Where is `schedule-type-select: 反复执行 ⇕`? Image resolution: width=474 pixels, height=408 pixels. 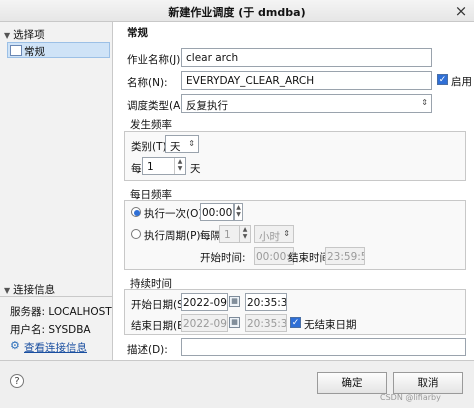 schedule-type-select: 反复执行 ⇕ is located at coordinates (306, 103).